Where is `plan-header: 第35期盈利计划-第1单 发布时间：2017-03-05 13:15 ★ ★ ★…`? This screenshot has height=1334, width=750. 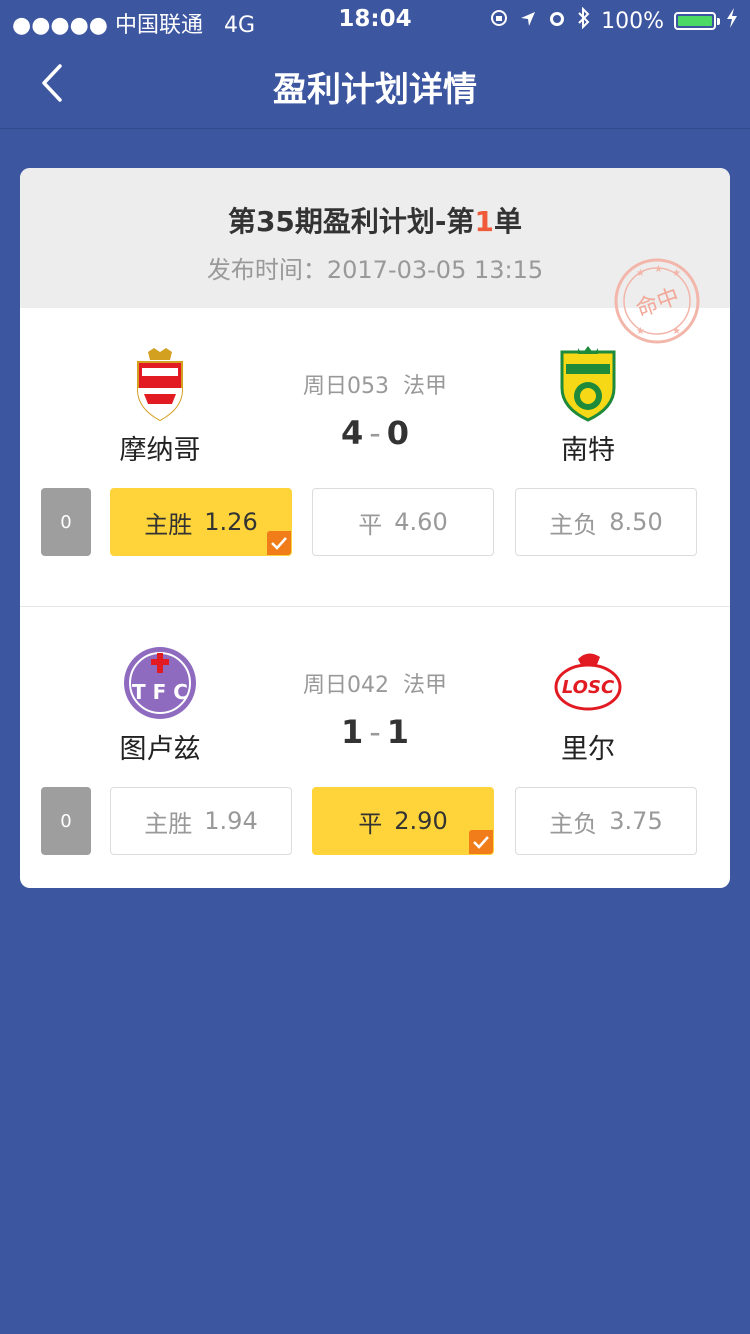
plan-header: 第35期盈利计划-第1单 发布时间：2017-03-05 13:15 ★ ★ ★… is located at coordinates (375, 256).